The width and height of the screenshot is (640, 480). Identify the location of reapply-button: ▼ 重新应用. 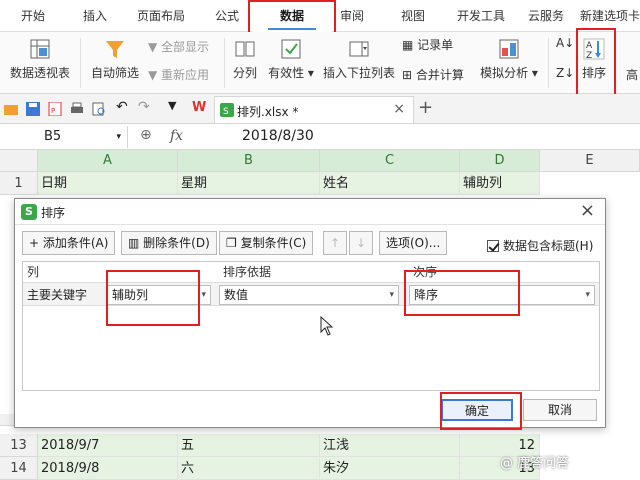
(178, 74).